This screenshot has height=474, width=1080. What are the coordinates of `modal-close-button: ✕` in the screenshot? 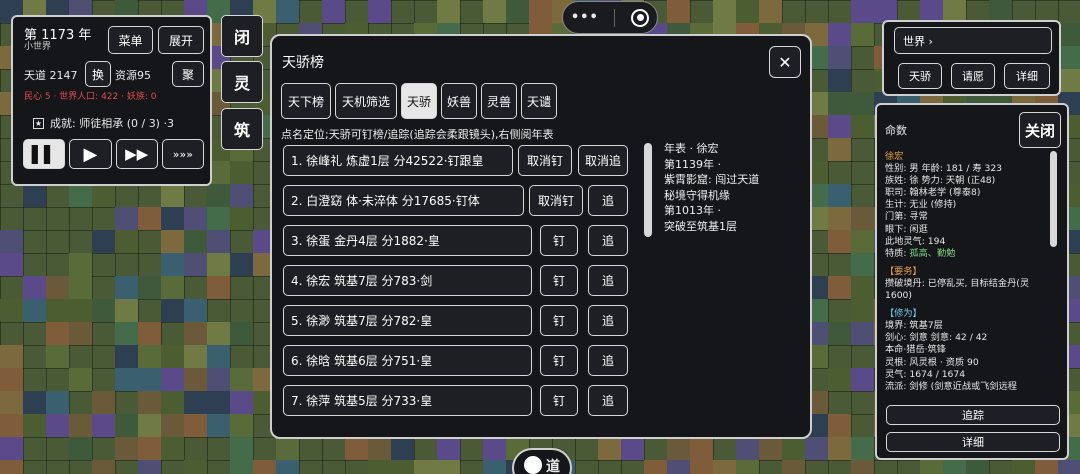 It's located at (785, 62).